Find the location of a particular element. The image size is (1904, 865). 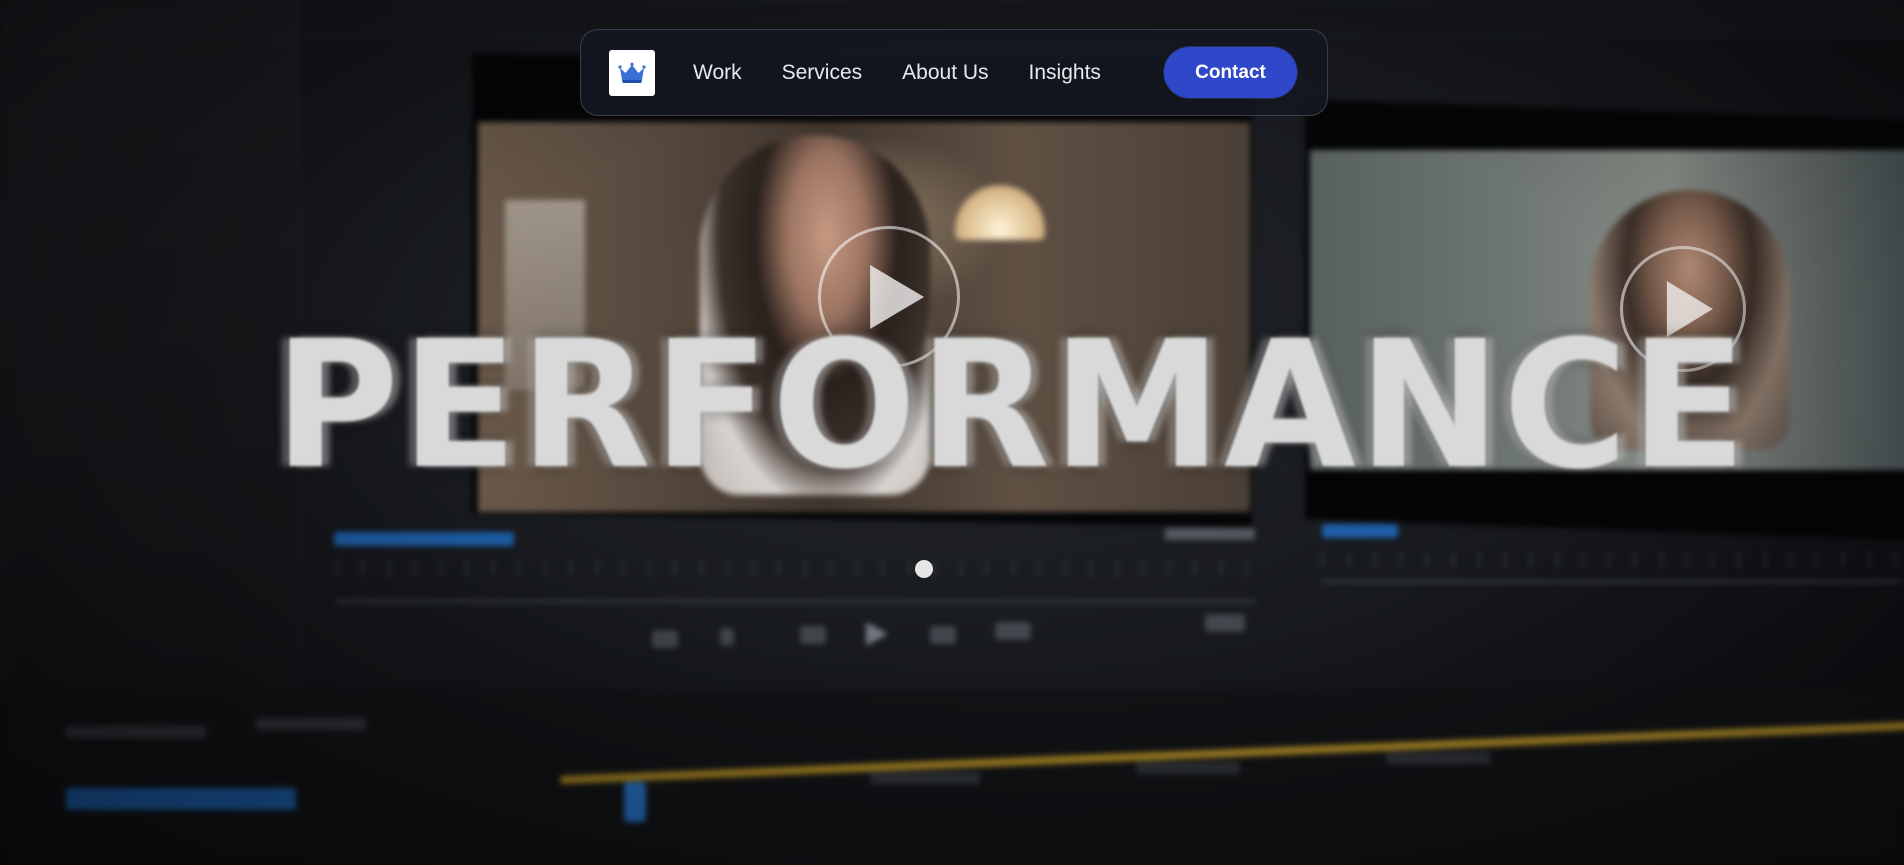

crown-icon is located at coordinates (632, 72).